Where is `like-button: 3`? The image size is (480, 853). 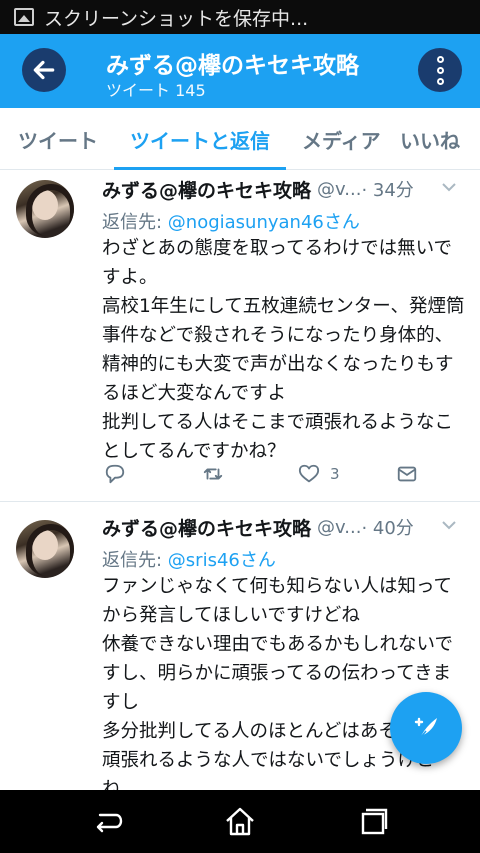 like-button: 3 is located at coordinates (319, 474).